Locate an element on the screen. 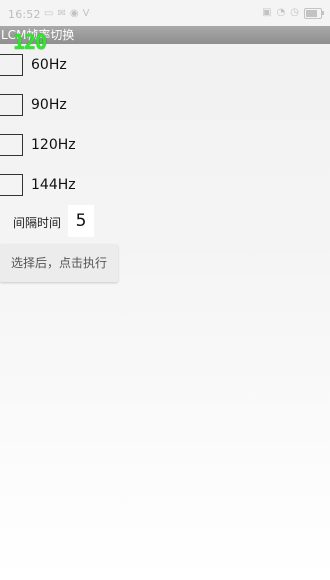 The image size is (330, 580). option-label: 144Hz is located at coordinates (53, 185).